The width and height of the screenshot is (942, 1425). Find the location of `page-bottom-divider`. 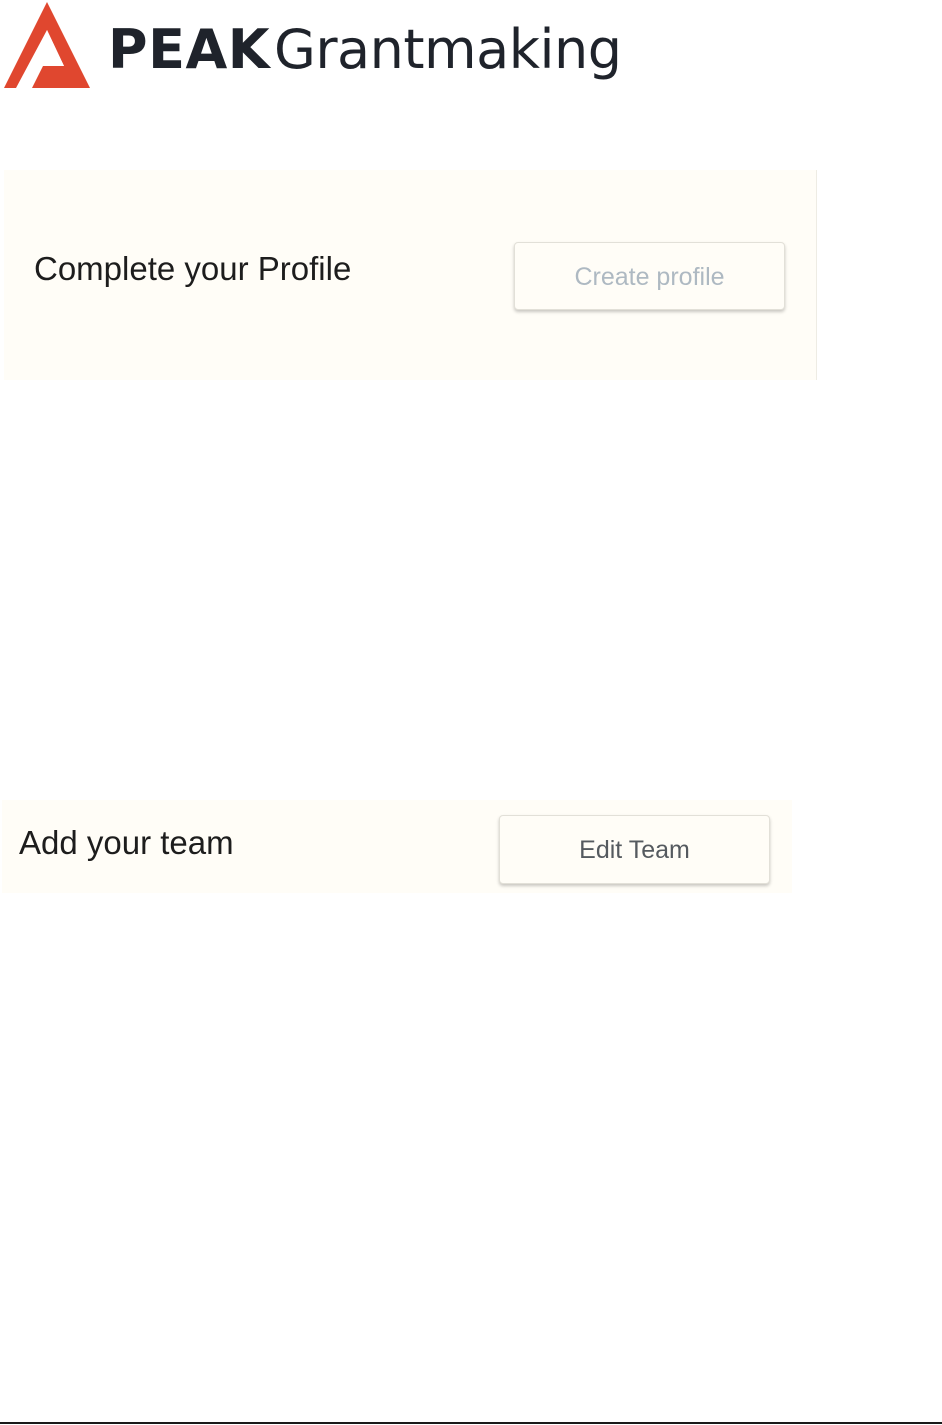

page-bottom-divider is located at coordinates (471, 1423).